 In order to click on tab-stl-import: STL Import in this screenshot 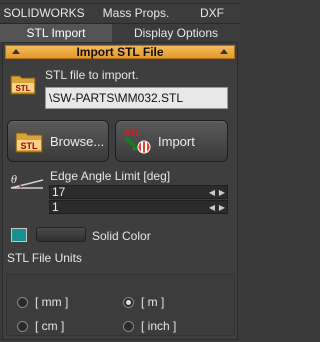, I will do `click(56, 32)`.